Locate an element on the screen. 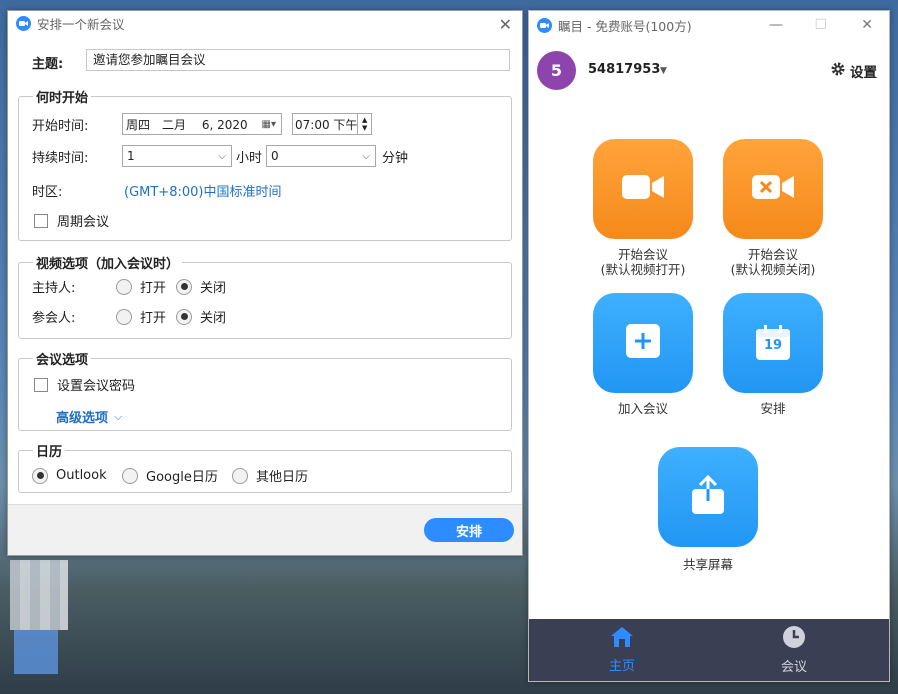  recurring-row: 周期会议 is located at coordinates (71, 220).